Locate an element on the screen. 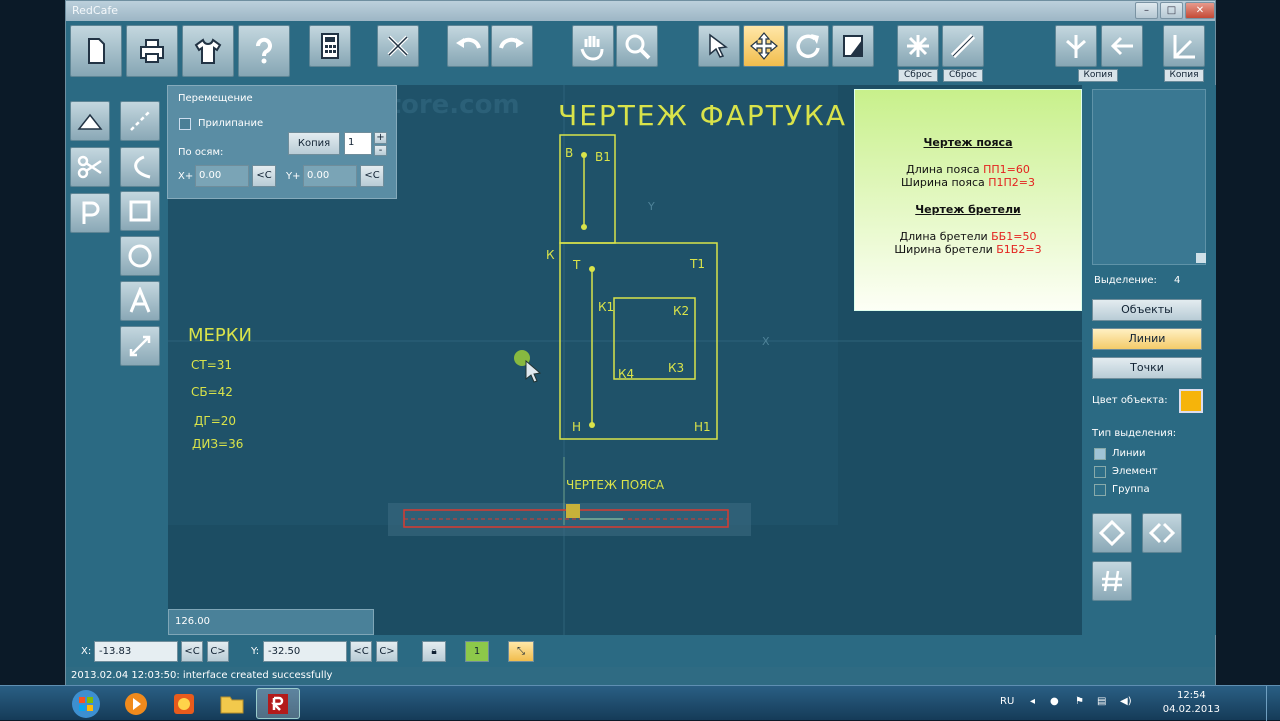 This screenshot has height=721, width=1280. network-icon: ▤ is located at coordinates (1101, 701).